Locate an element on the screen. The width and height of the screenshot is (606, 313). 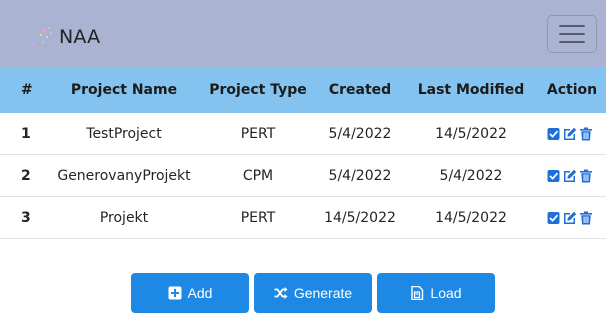
generate-button-label: Generate is located at coordinates (323, 293).